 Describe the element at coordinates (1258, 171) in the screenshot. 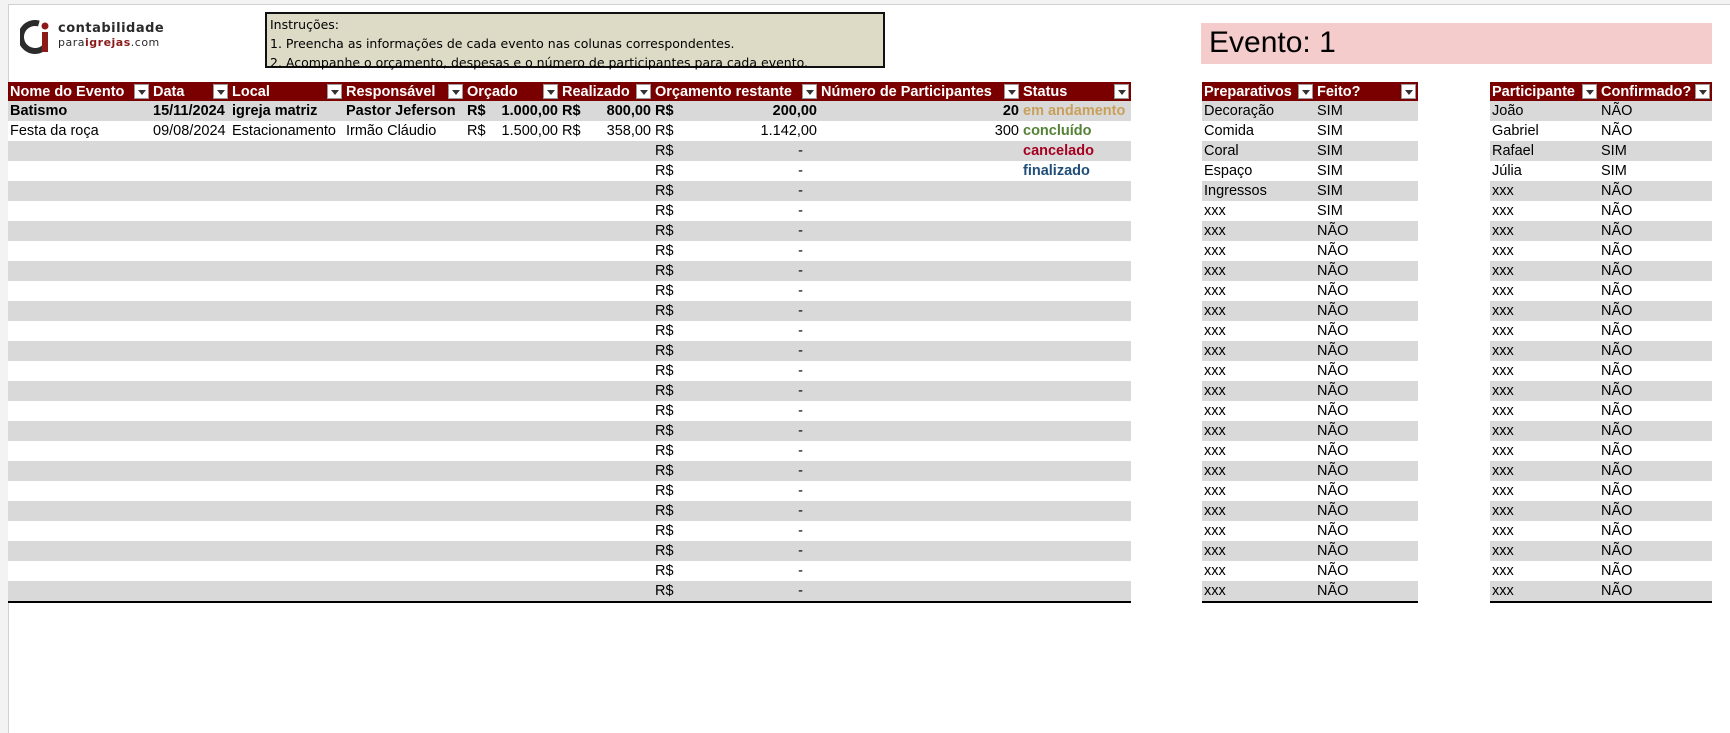

I see `cell-preparation: Espaço` at that location.